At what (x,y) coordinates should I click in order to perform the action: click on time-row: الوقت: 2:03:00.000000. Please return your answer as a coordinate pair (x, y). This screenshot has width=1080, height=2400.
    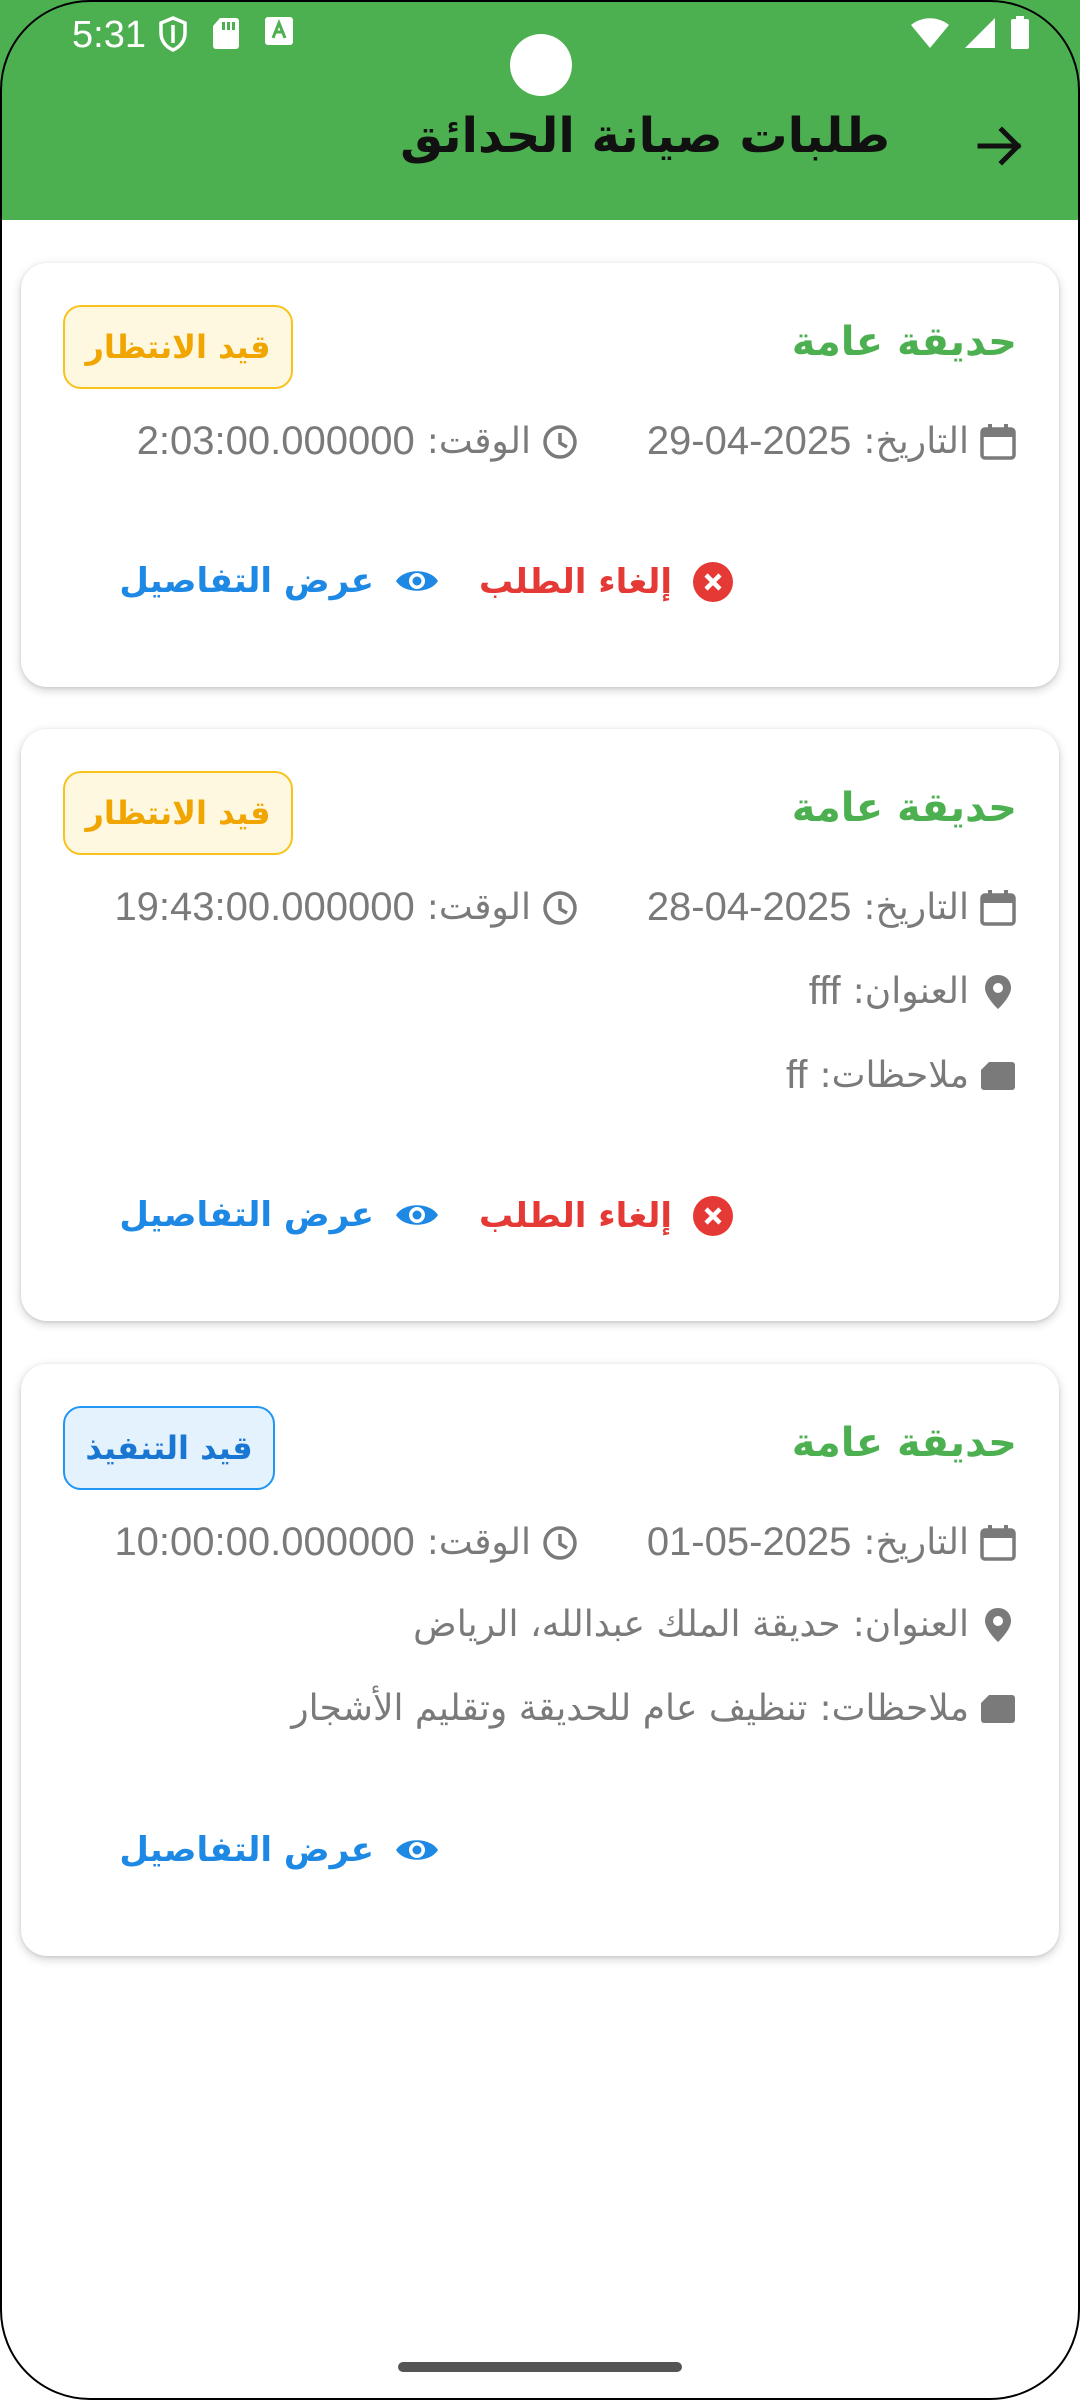
    Looking at the image, I should click on (358, 441).